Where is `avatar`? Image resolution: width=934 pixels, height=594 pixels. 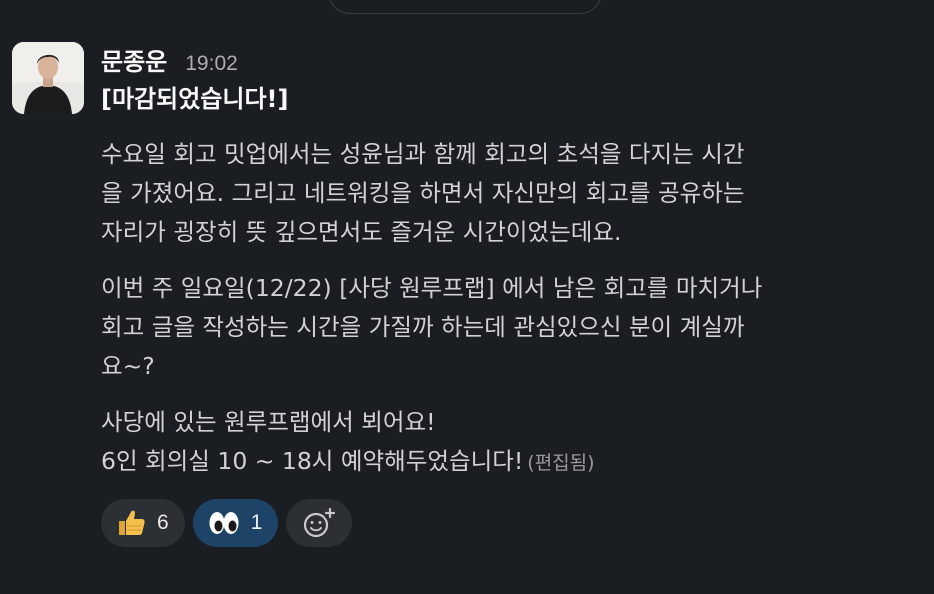
avatar is located at coordinates (48, 78).